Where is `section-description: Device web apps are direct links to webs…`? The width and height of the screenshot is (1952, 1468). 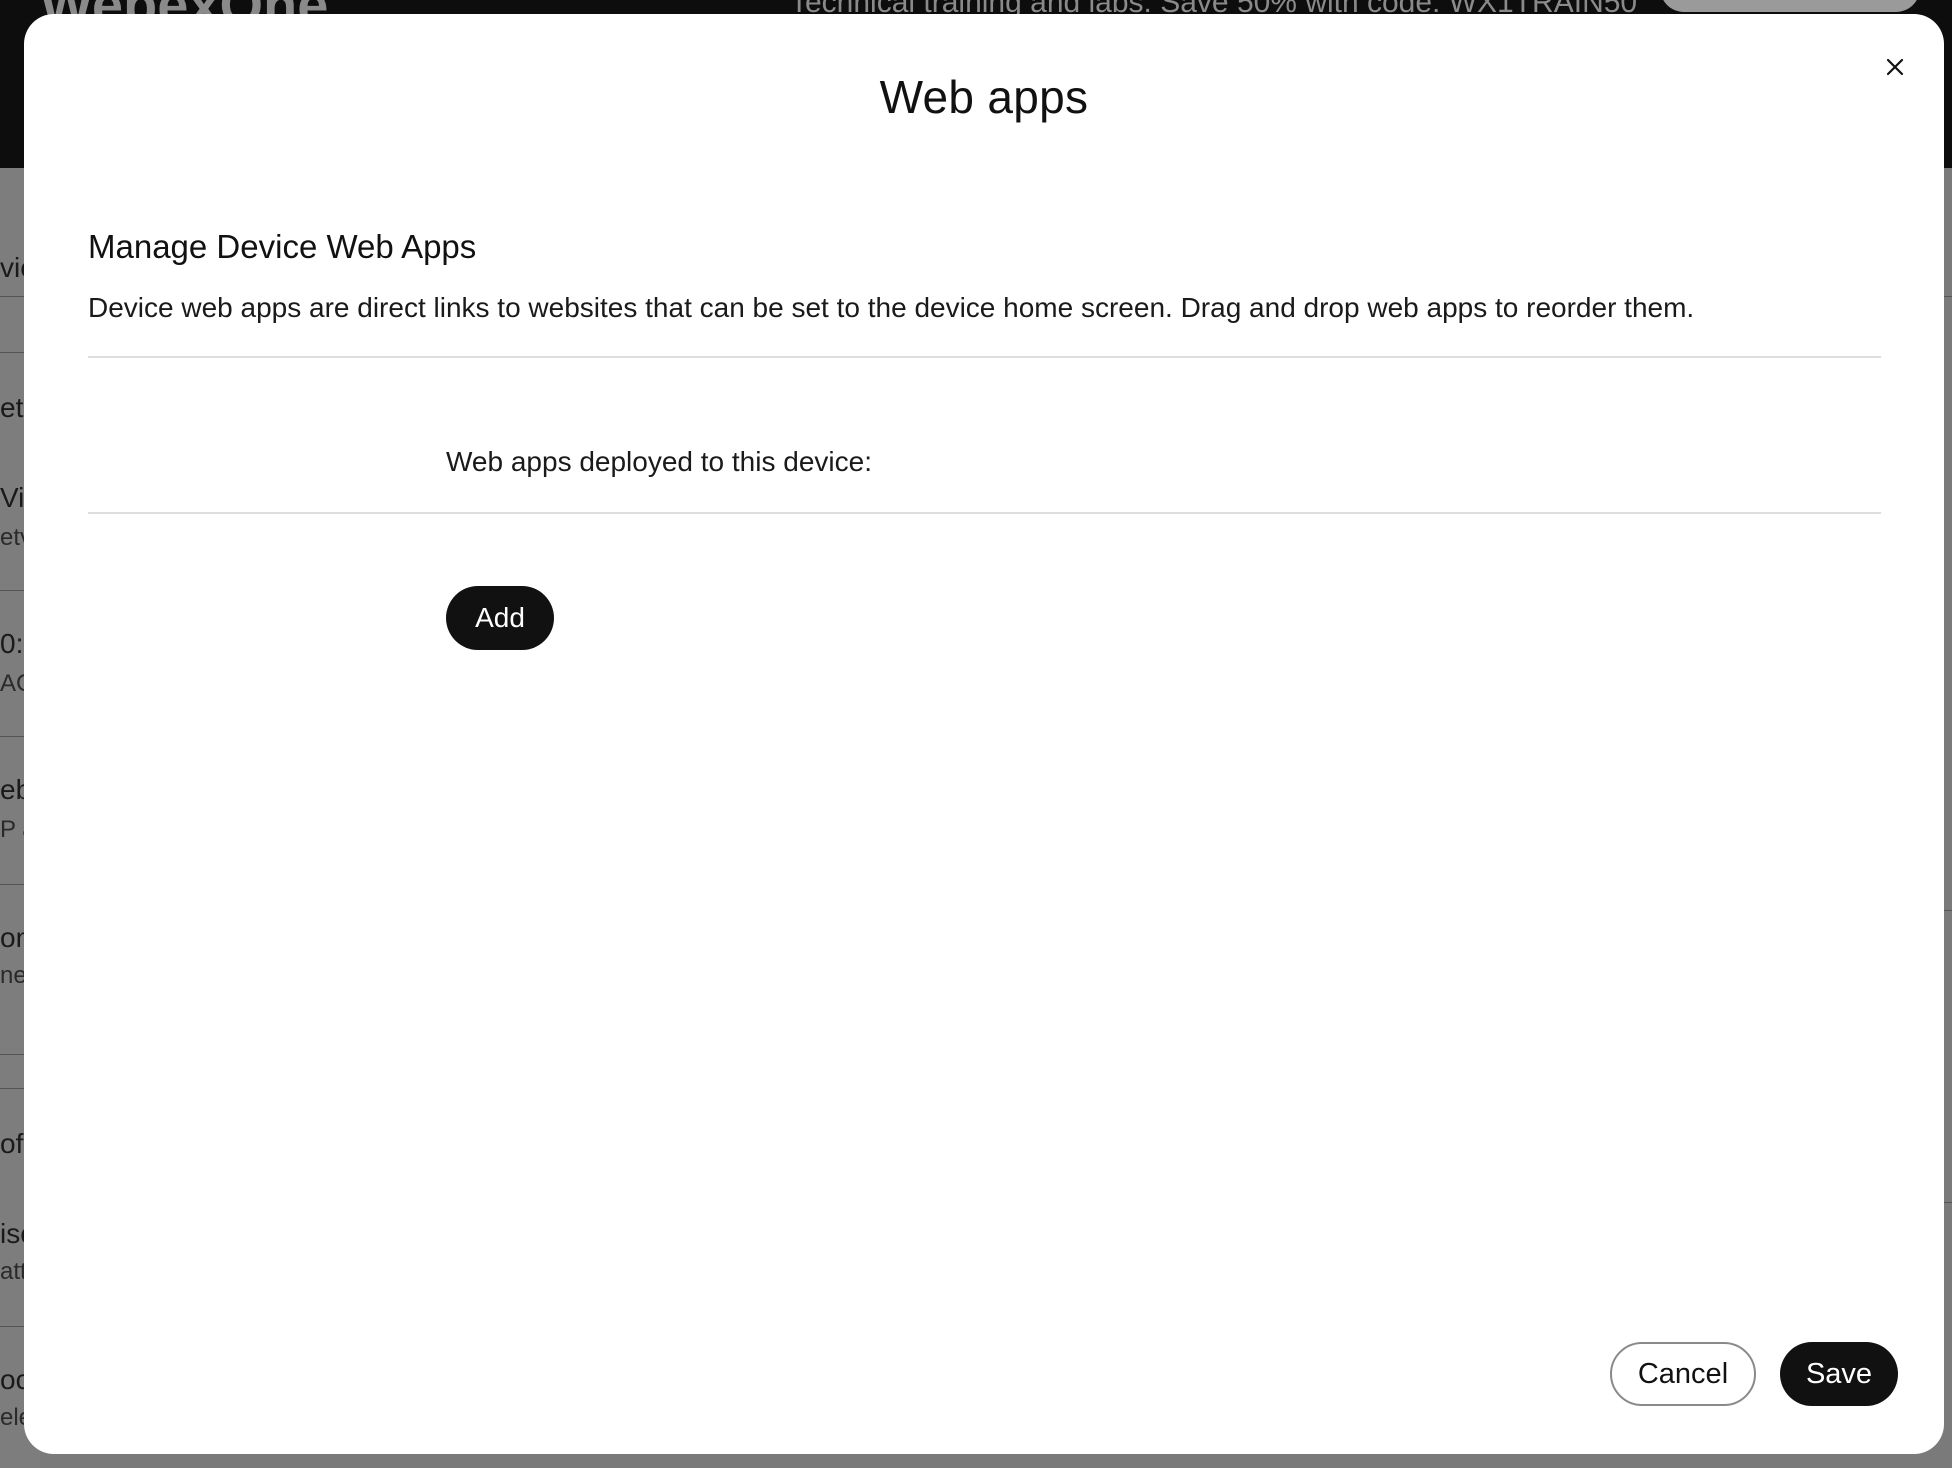
section-description: Device web apps are direct links to webs… is located at coordinates (891, 307).